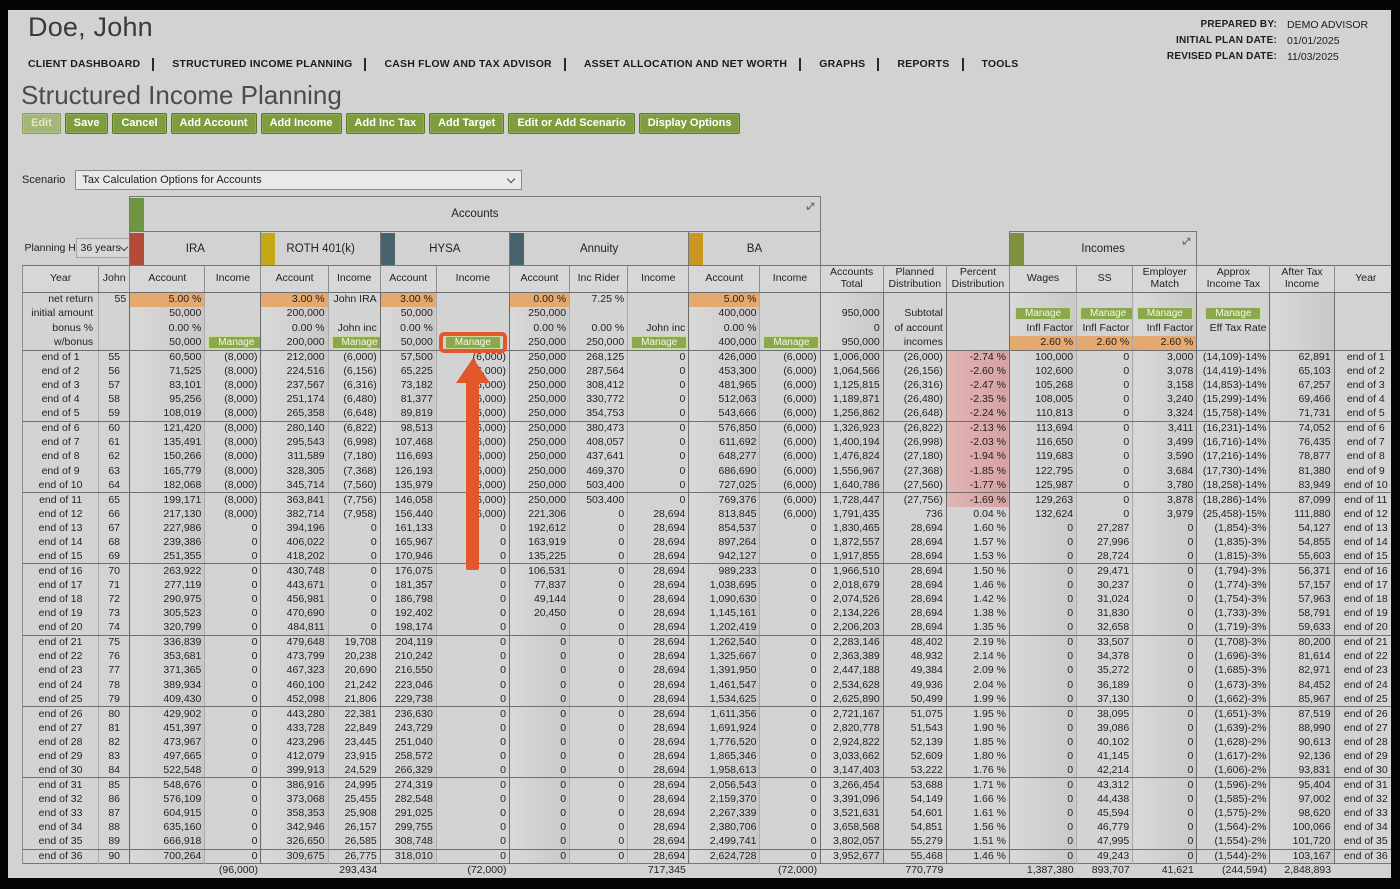 The width and height of the screenshot is (1400, 889). What do you see at coordinates (978, 842) in the screenshot?
I see `cell-percent-distribution: 1.51 %` at bounding box center [978, 842].